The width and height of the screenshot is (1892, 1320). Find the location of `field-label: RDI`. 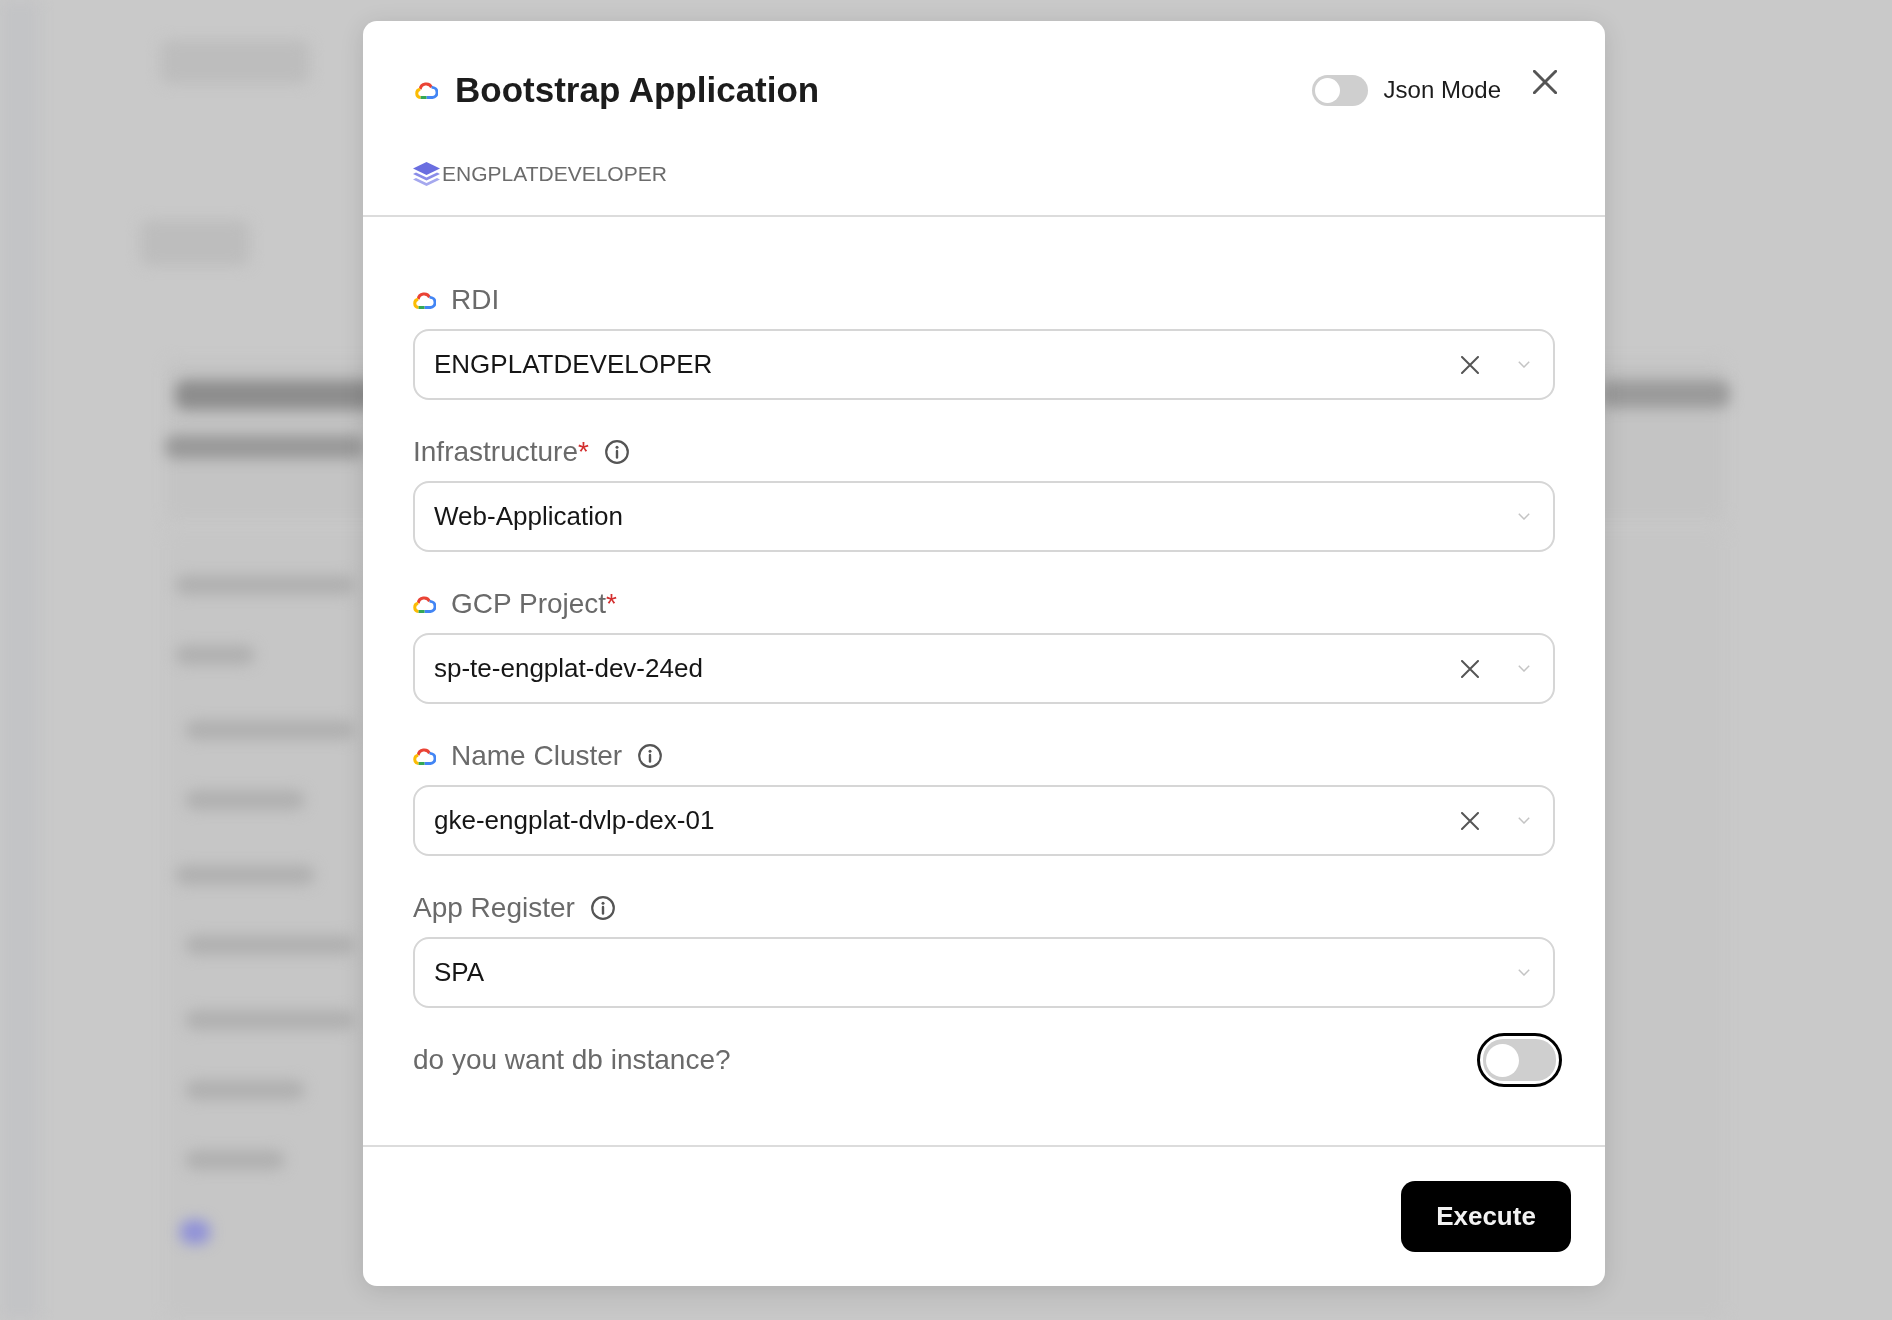

field-label: RDI is located at coordinates (475, 300).